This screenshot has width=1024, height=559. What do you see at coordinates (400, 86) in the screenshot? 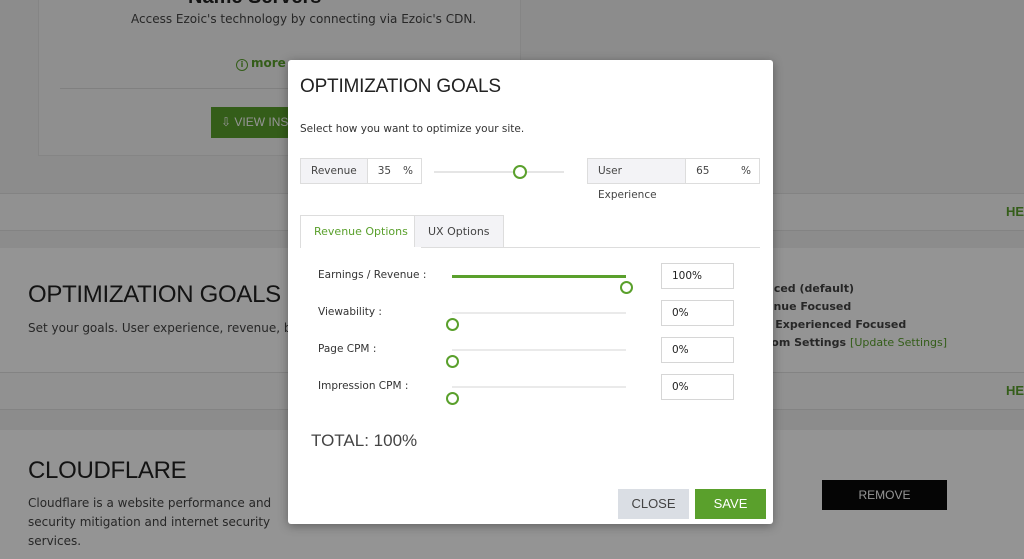
I see `modal-title: OPTIMIZATION GOALS` at bounding box center [400, 86].